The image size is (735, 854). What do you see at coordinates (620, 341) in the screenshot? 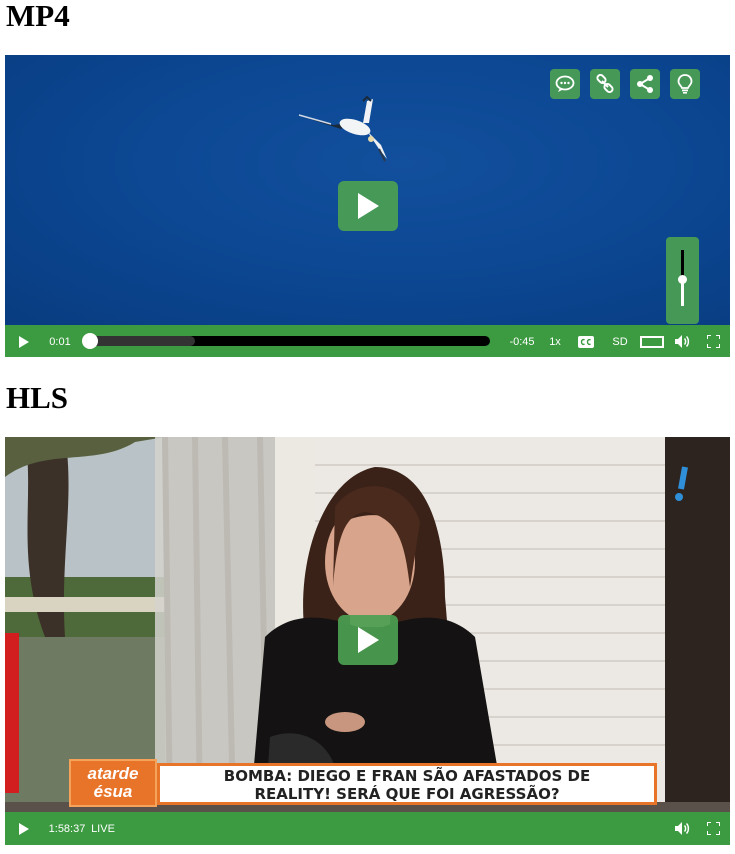
I see `quality-button: SD` at bounding box center [620, 341].